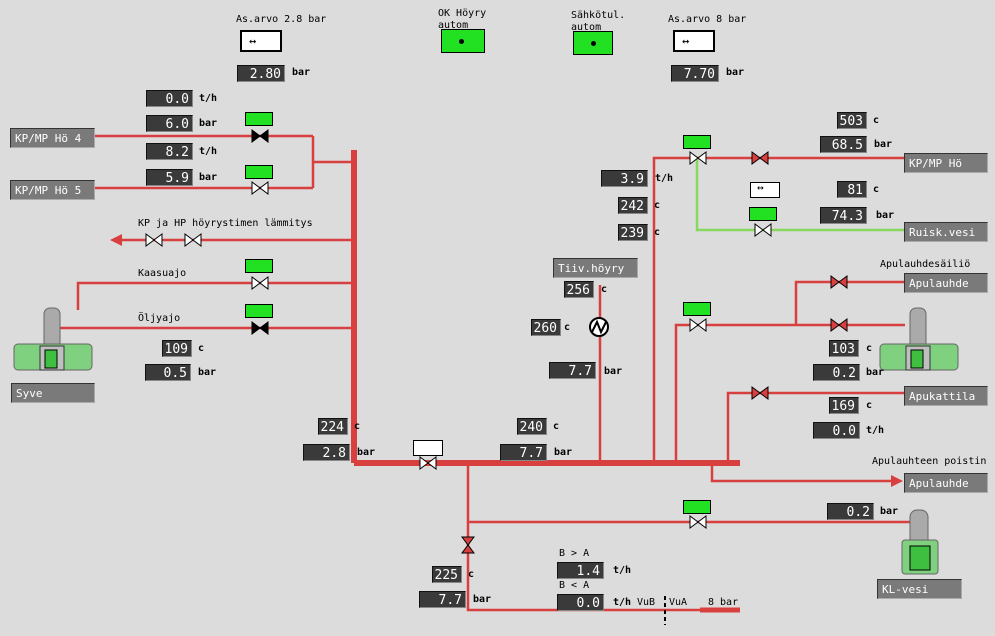 The image size is (995, 636). Describe the element at coordinates (447, 574) in the screenshot. I see `bottom-temperature: 225` at that location.